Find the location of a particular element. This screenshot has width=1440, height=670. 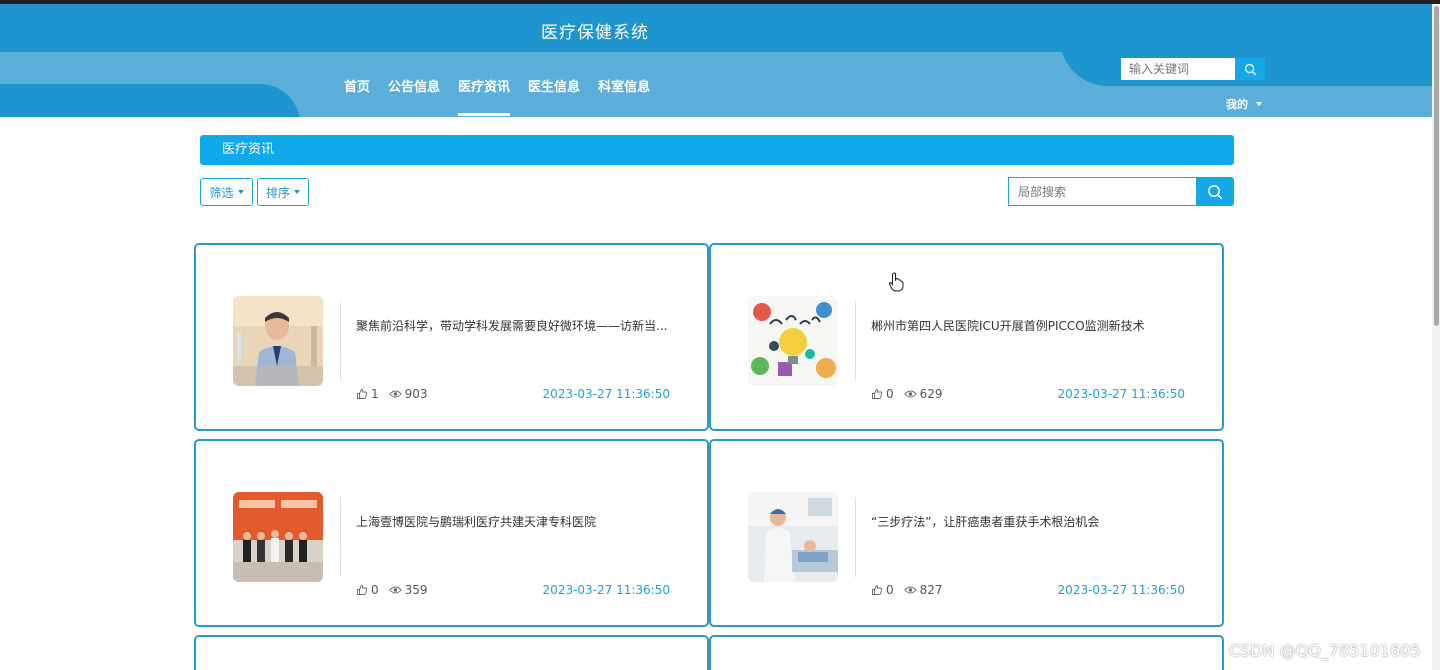

filter-dropdown: 筛选 is located at coordinates (226, 192).